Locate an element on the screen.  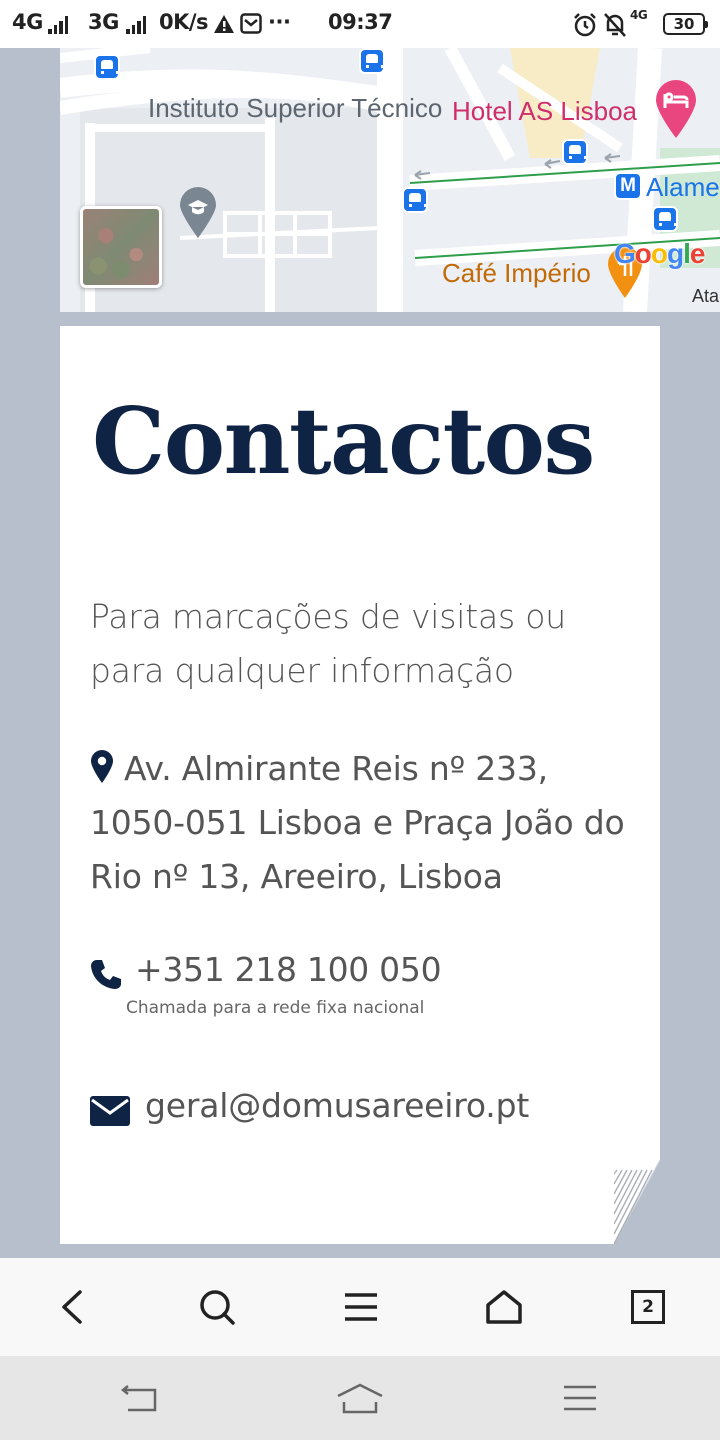
battery-indicator: 30 is located at coordinates (685, 24).